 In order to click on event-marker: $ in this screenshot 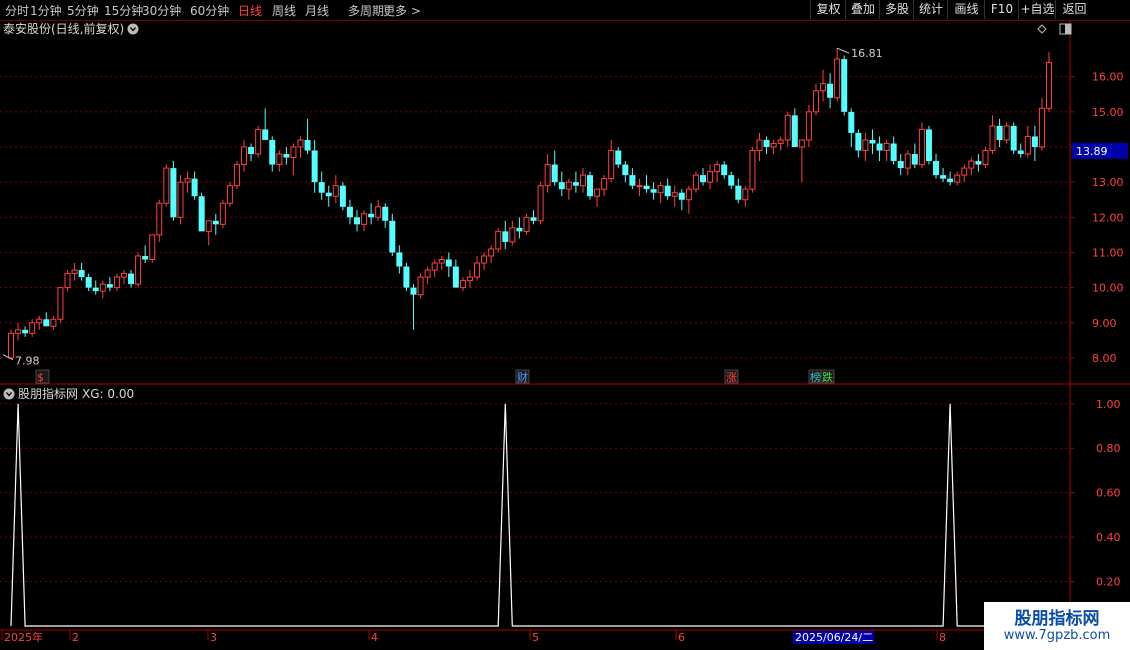, I will do `click(40, 377)`.